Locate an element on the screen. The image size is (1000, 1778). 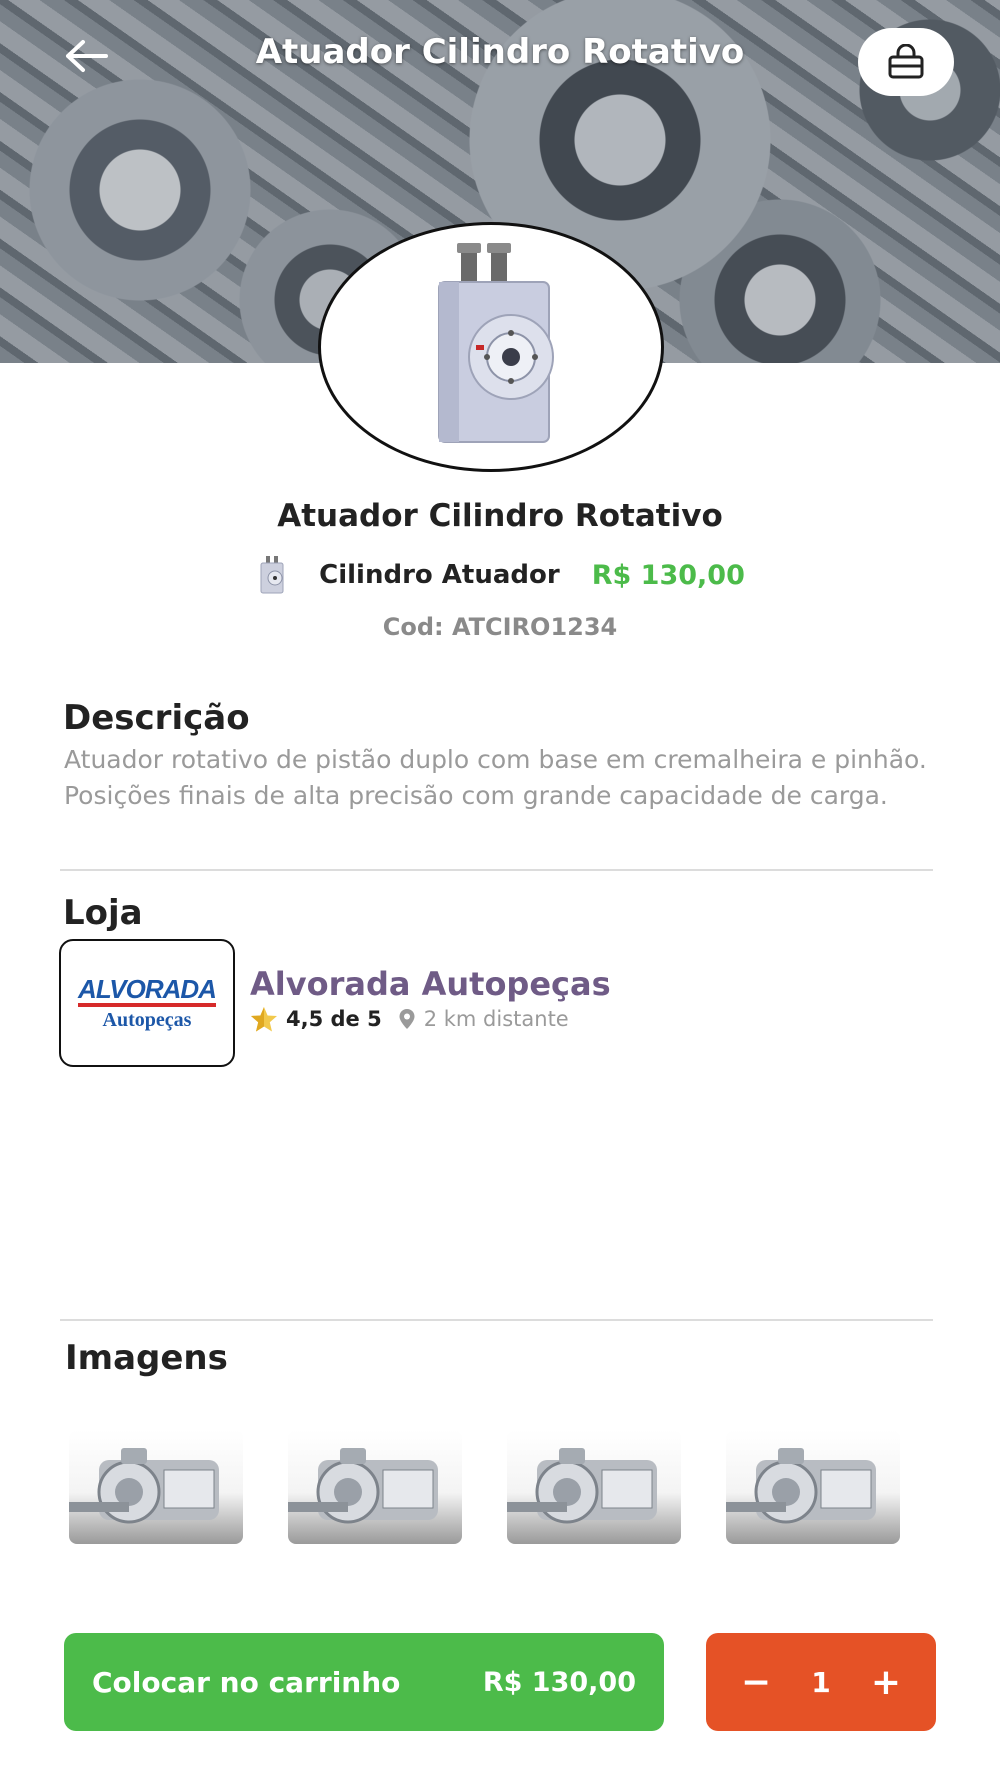
add-to-cart-price: R$ 130,00 is located at coordinates (559, 1682).